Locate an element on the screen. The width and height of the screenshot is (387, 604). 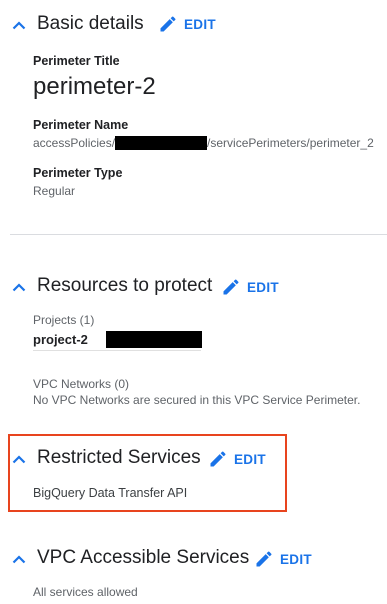
vpc-accessible-title: VPC Accessible Services is located at coordinates (143, 557).